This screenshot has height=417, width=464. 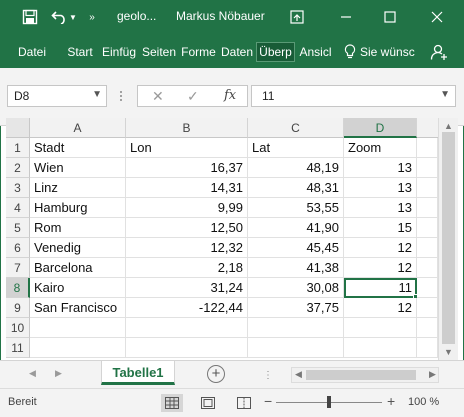 What do you see at coordinates (353, 96) in the screenshot?
I see `formula-input: 11 ▼` at bounding box center [353, 96].